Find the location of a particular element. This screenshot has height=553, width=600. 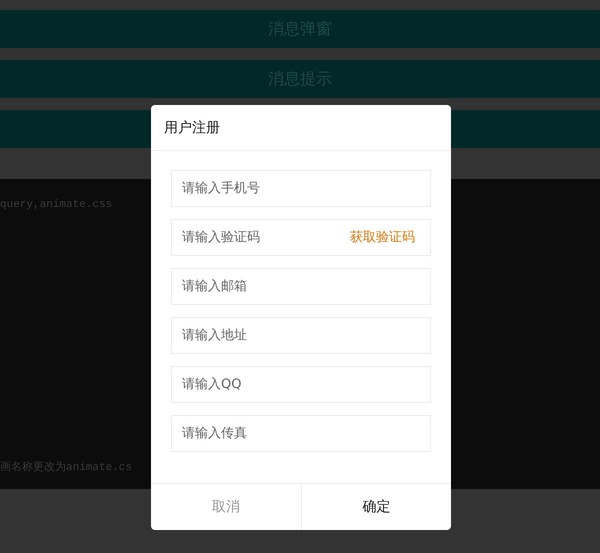

dialog-title: 用户注册 is located at coordinates (301, 128).